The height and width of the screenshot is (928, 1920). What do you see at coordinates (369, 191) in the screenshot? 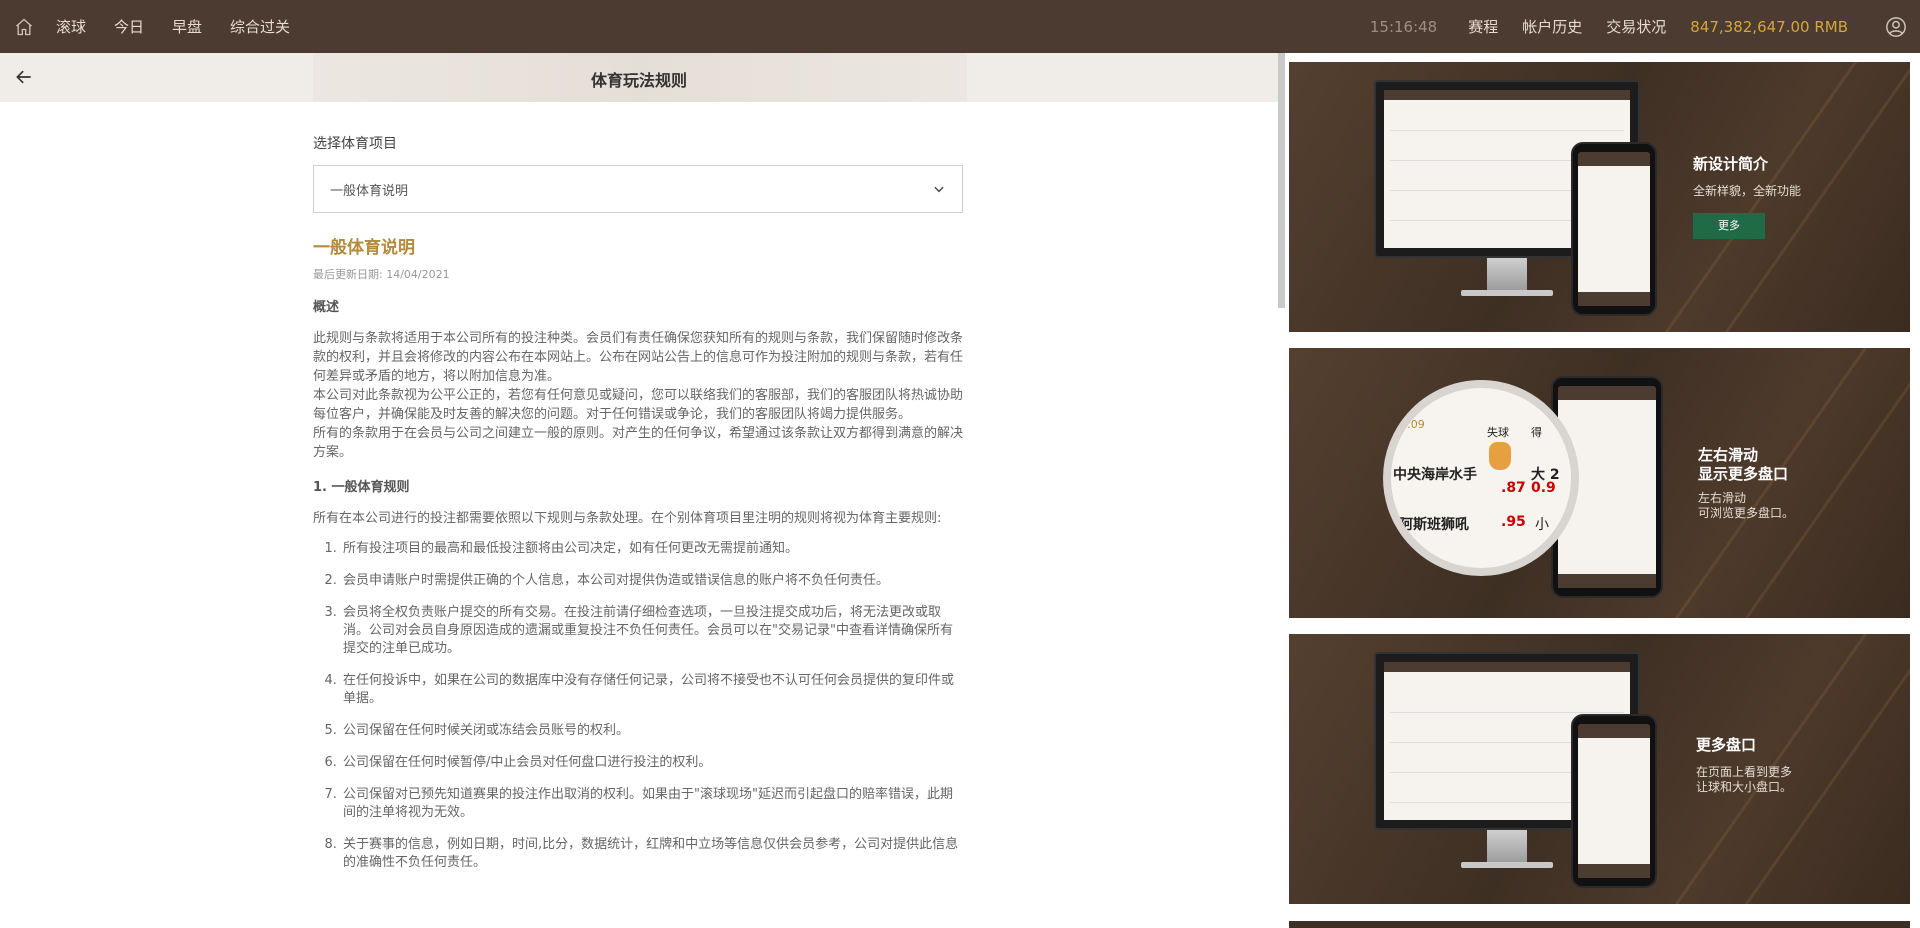
I see `sport-select-value: 一般体育说明` at bounding box center [369, 191].